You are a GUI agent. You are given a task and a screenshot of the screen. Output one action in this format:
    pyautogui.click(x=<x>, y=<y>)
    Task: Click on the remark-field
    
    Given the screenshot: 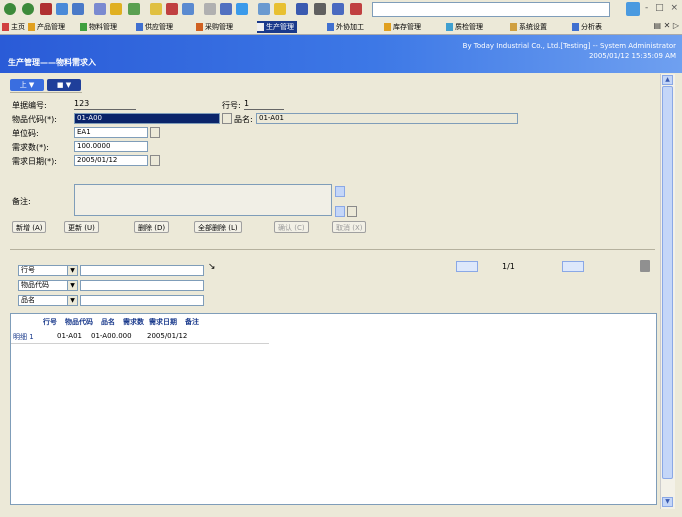 What is the action you would take?
    pyautogui.click(x=203, y=200)
    